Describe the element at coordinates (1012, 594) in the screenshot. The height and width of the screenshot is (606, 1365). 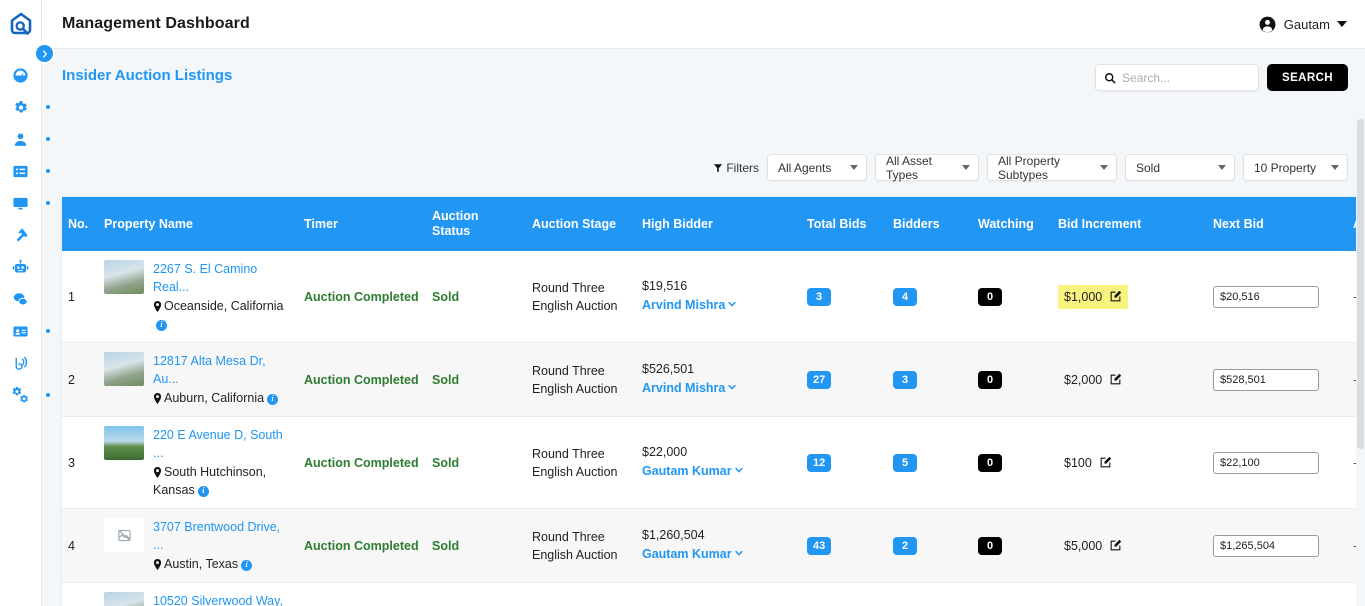
I see `cell-watching: 0` at that location.